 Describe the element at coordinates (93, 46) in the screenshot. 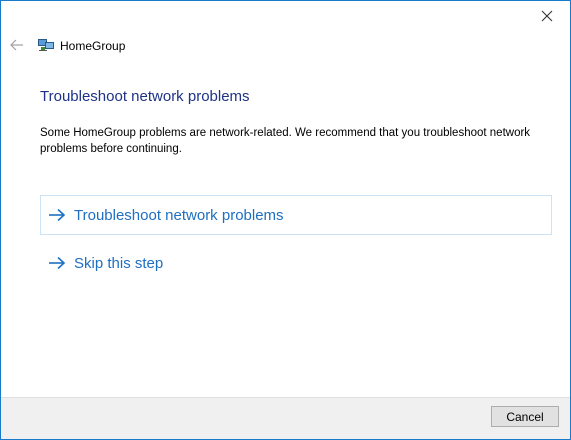

I see `window-title: HomeGroup` at that location.